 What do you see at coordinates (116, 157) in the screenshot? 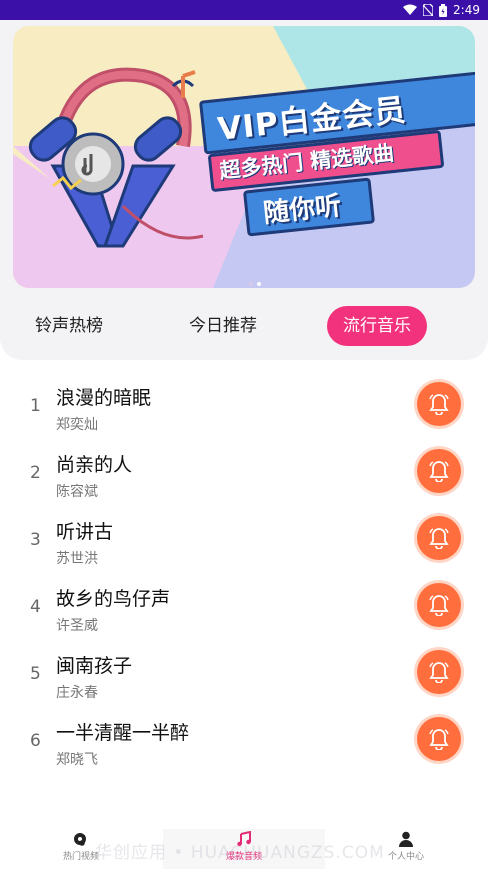
I see `headphone-illustration` at bounding box center [116, 157].